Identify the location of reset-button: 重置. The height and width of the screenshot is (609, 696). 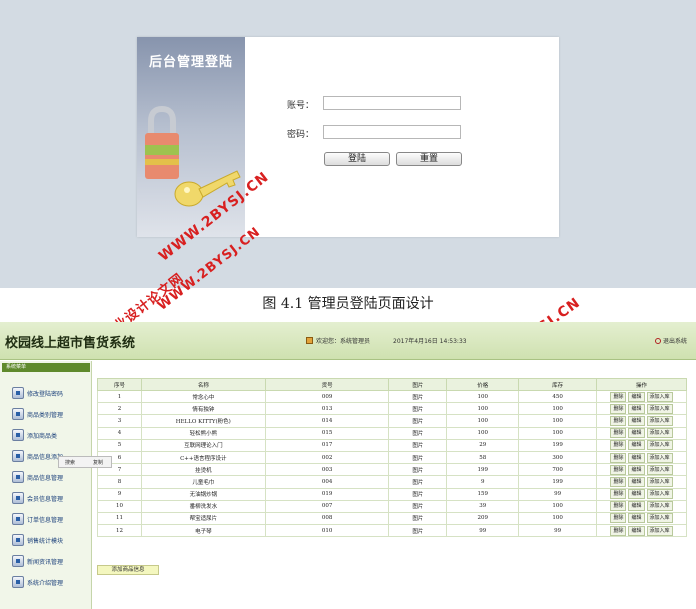
(429, 159).